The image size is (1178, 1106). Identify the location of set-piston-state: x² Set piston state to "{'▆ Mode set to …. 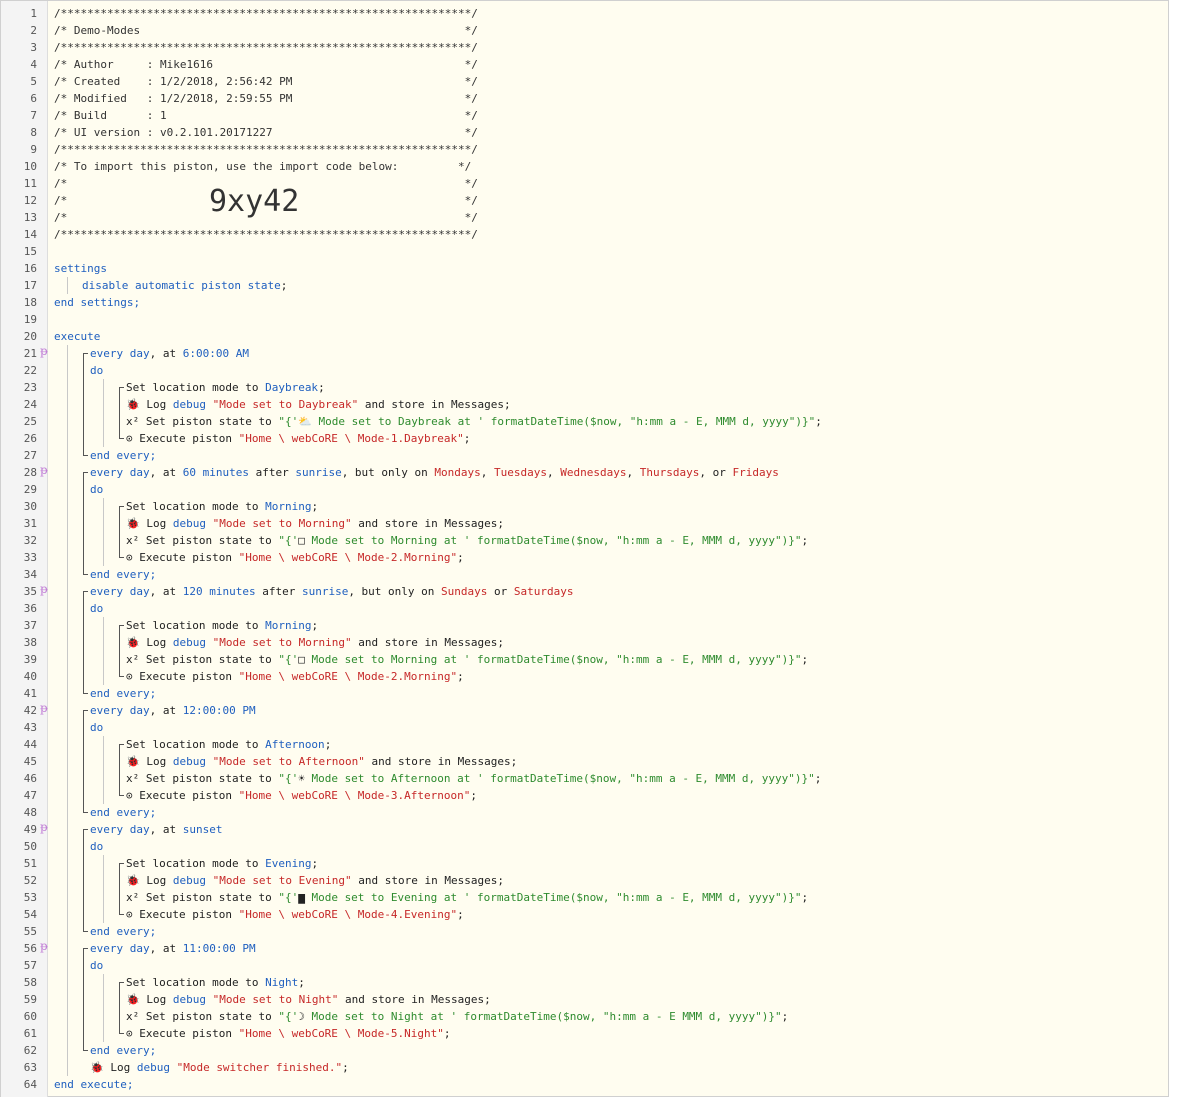
(467, 897).